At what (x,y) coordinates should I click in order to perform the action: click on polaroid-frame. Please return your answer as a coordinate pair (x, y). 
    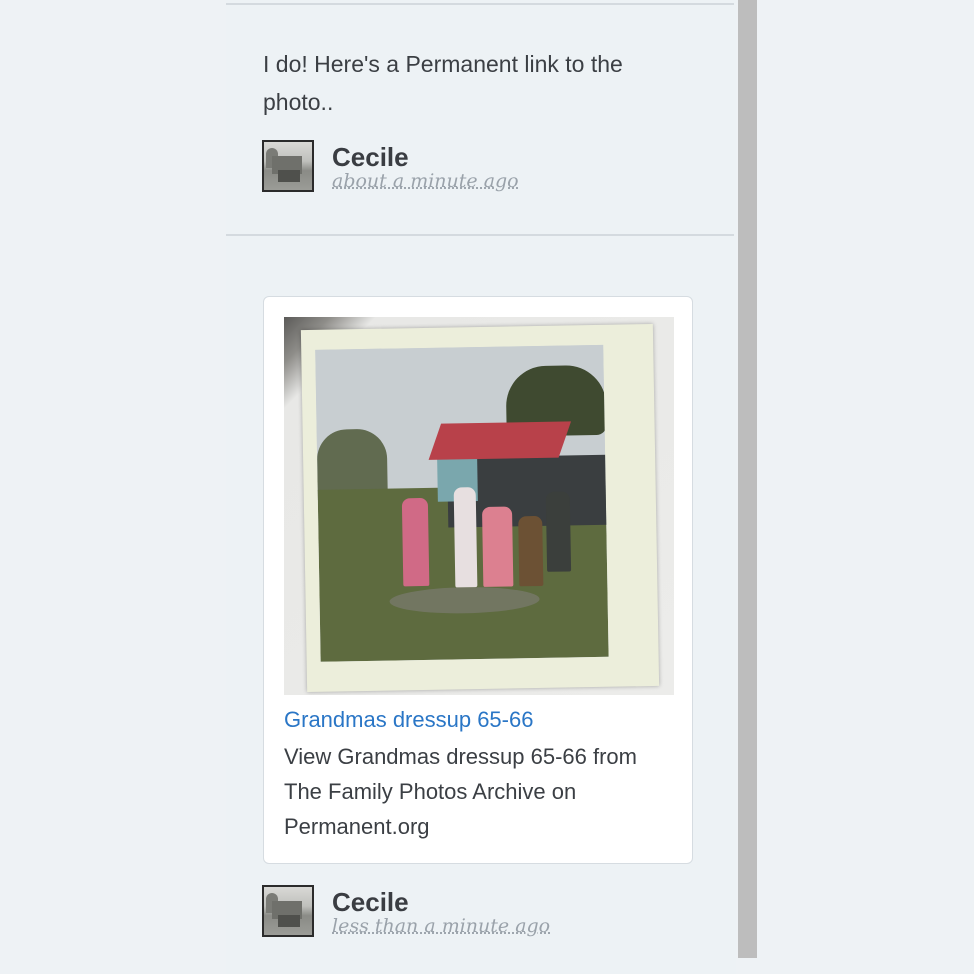
    Looking at the image, I should click on (480, 508).